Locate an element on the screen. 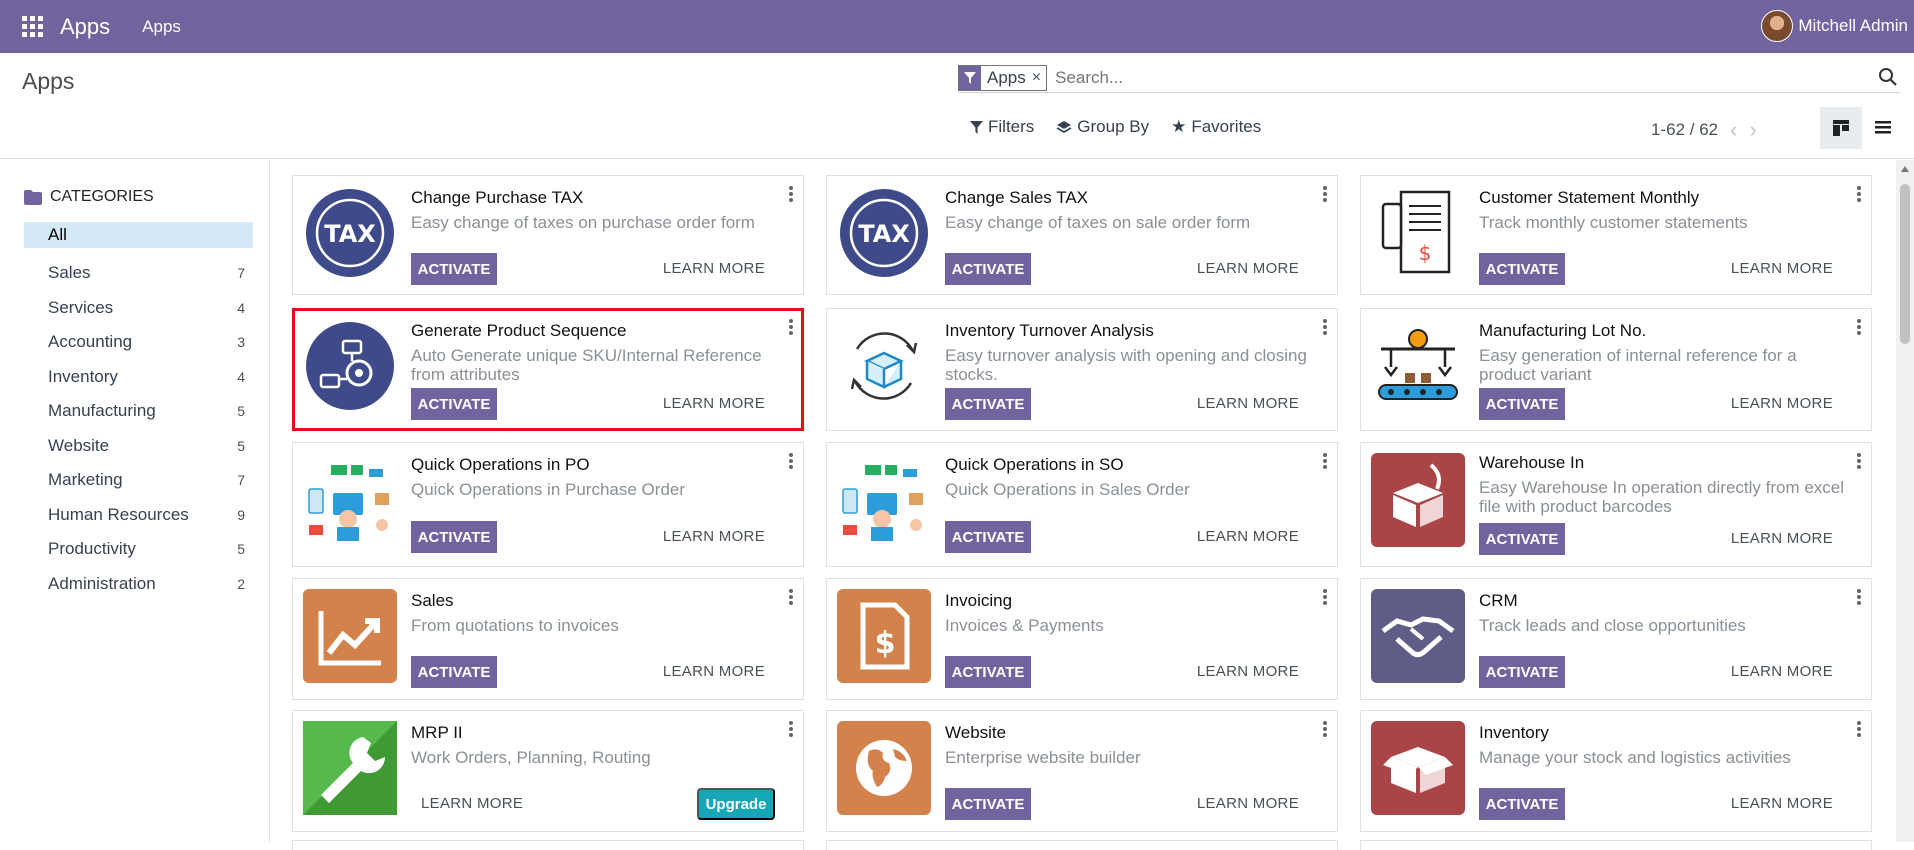  category-item-productivity: Productivity 5 is located at coordinates (138, 549).